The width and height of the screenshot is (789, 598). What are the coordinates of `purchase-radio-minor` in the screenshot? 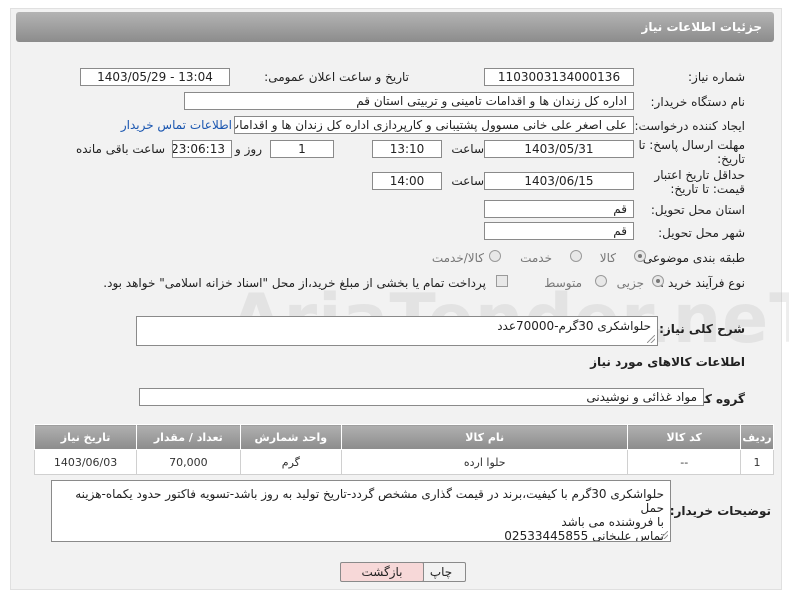 It's located at (658, 281).